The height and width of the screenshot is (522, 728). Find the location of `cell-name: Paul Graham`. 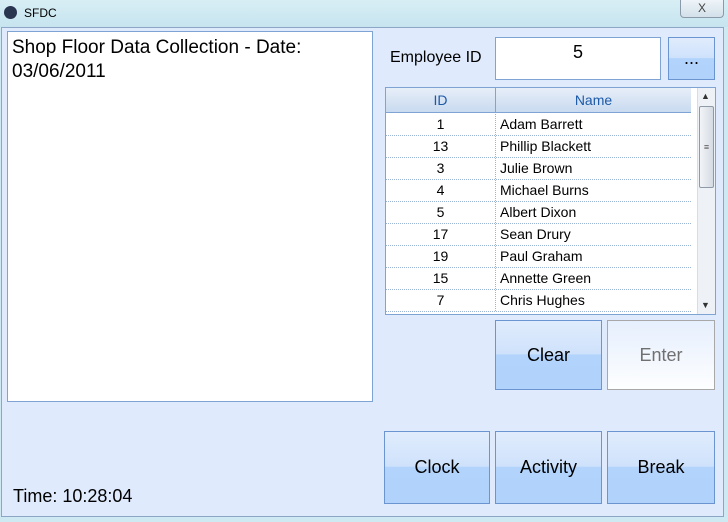

cell-name: Paul Graham is located at coordinates (541, 256).